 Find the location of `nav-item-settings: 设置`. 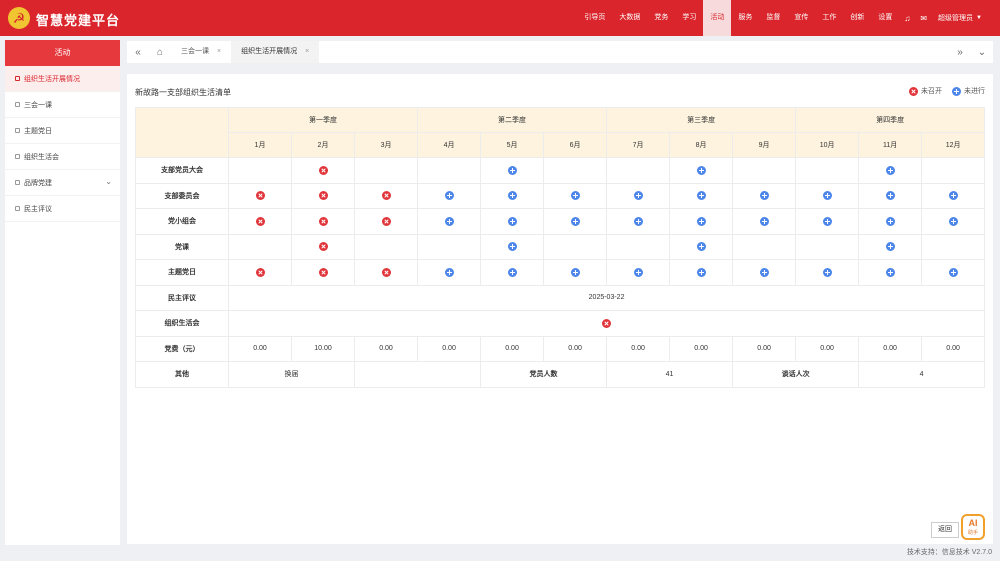

nav-item-settings: 设置 is located at coordinates (885, 18).